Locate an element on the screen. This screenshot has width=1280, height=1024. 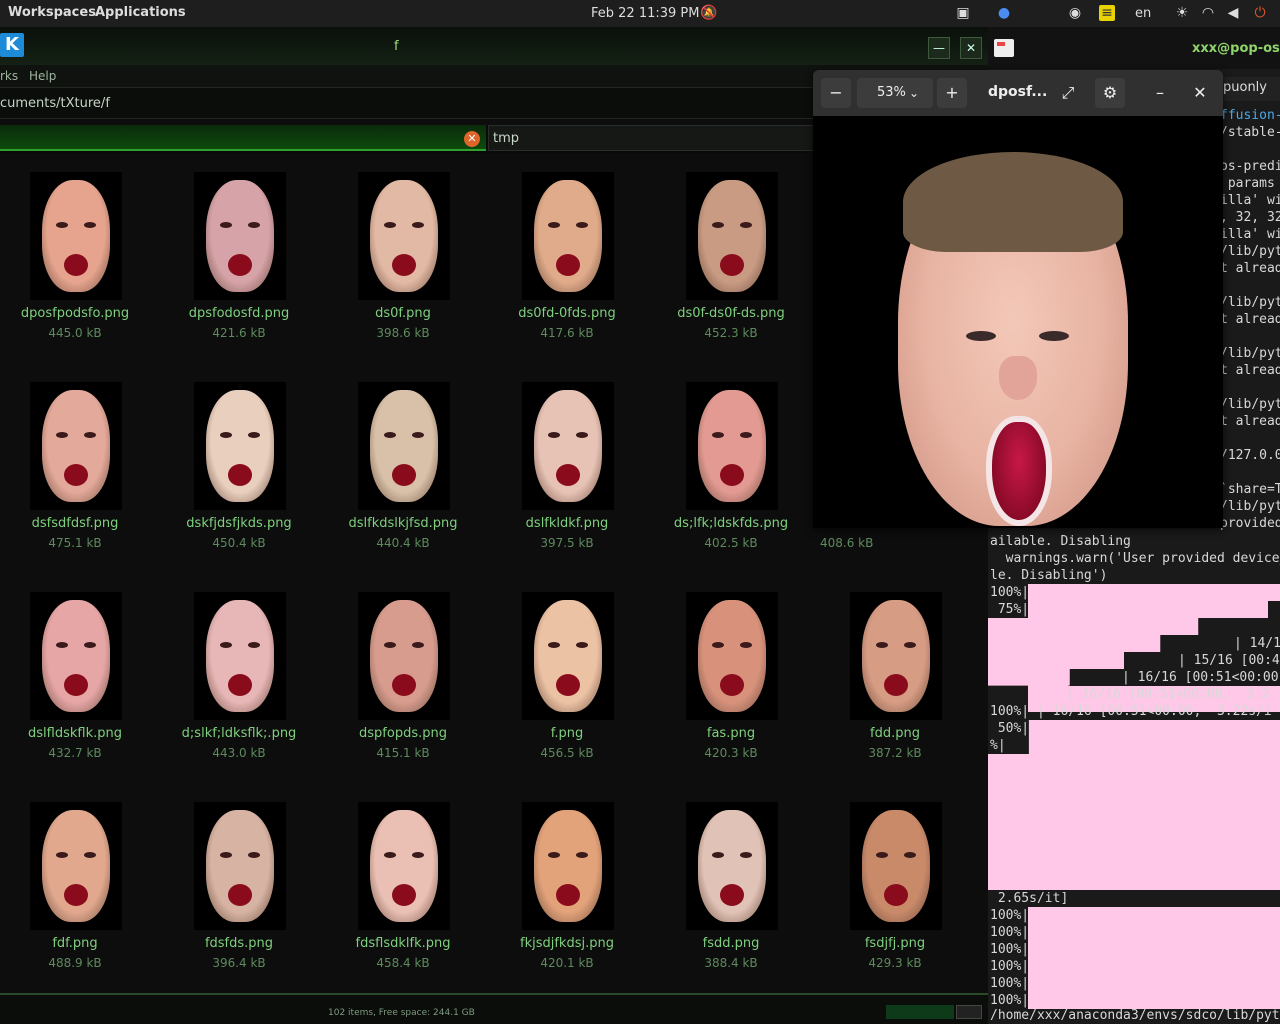
fullscreen-button: ⤢ is located at coordinates (1068, 93).